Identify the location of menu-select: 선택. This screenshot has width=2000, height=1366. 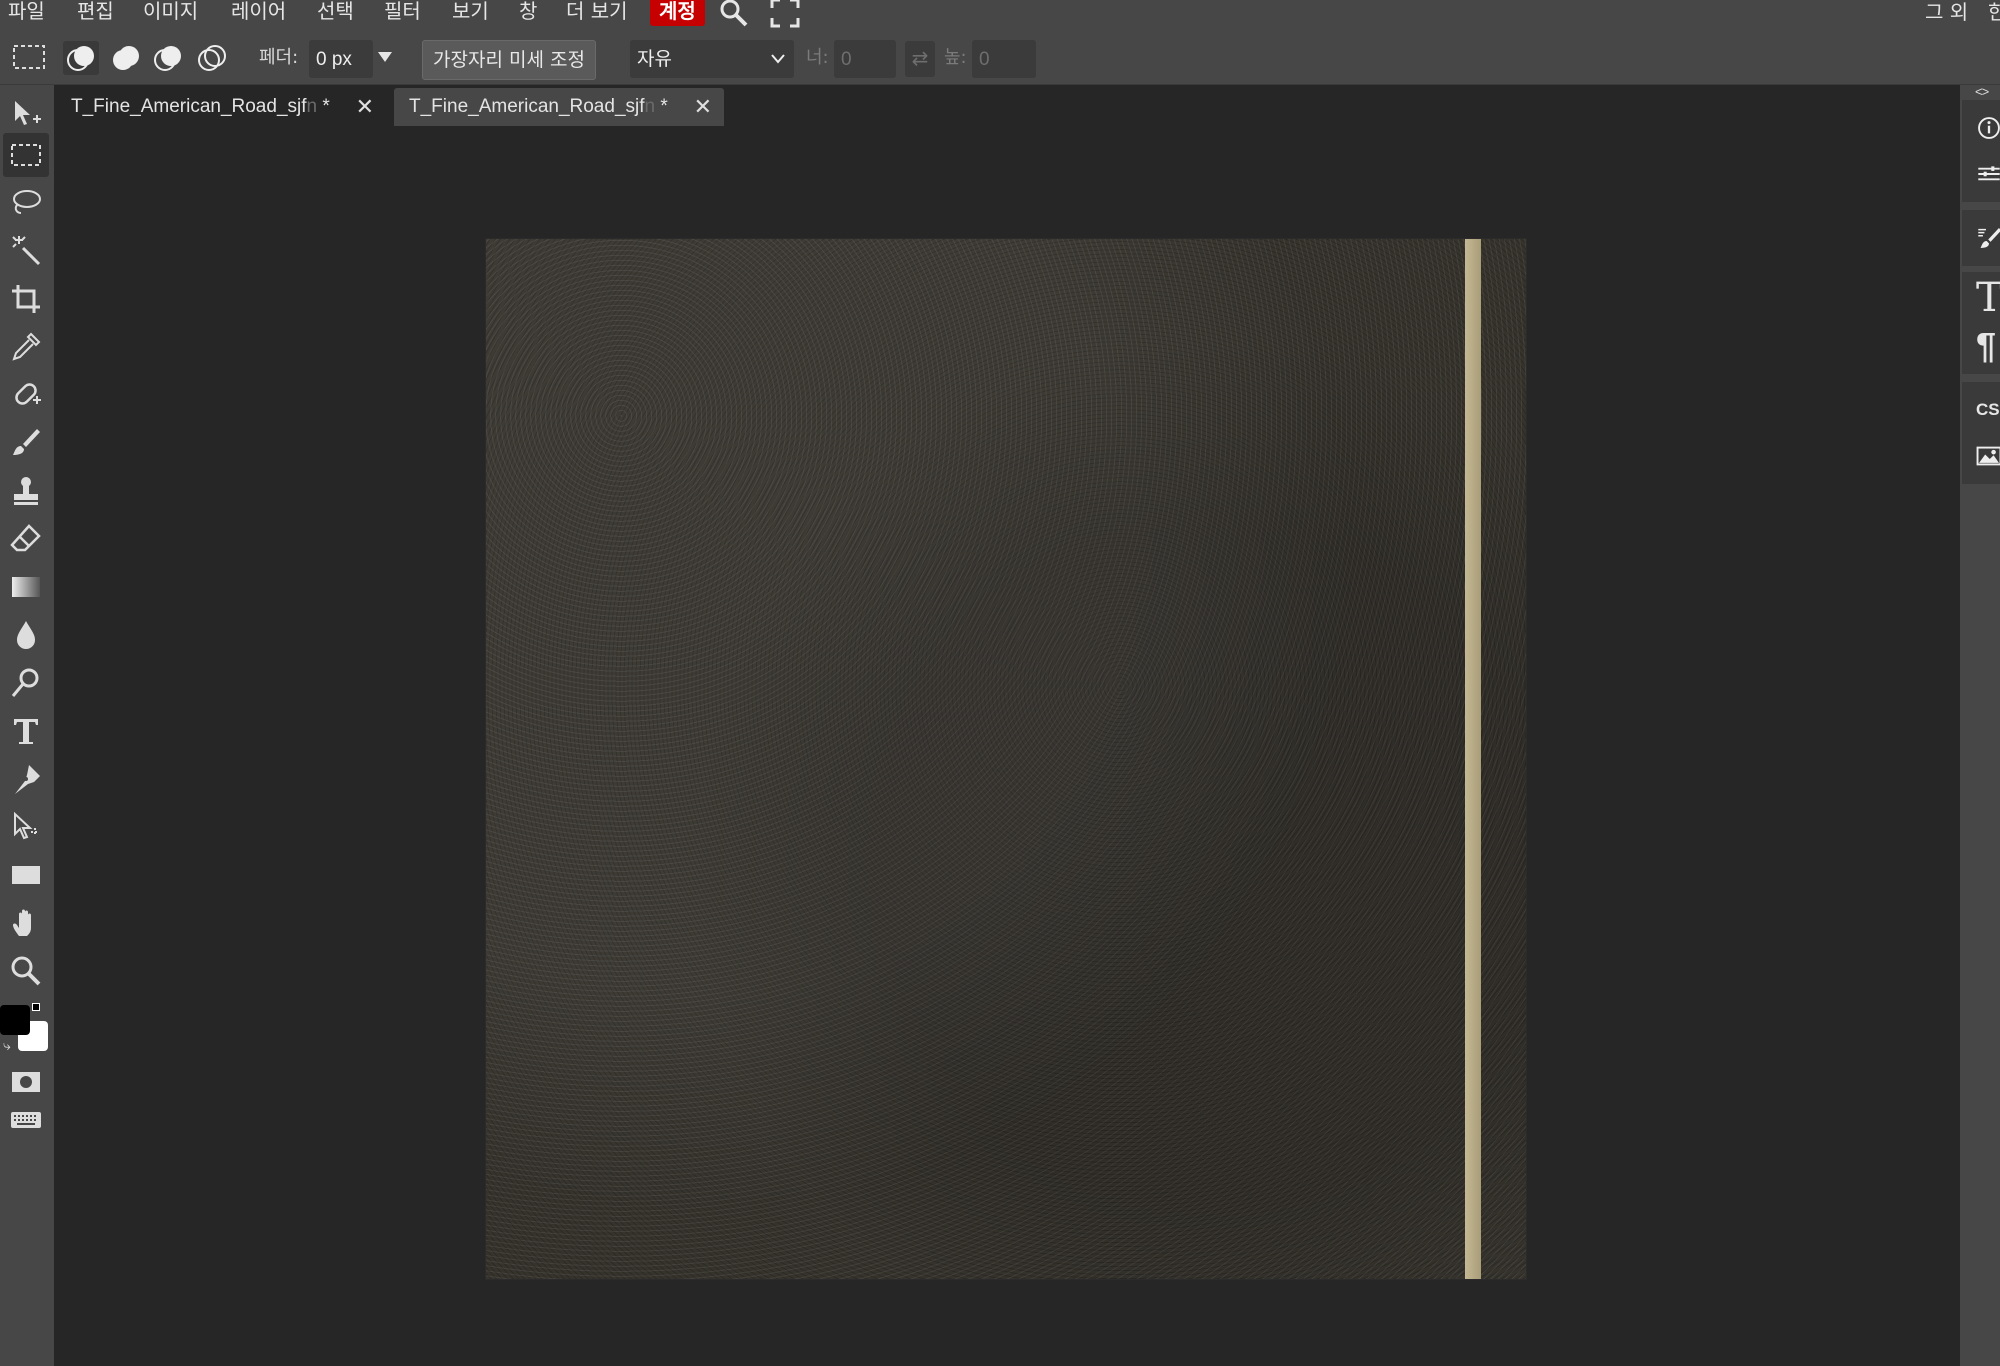
(335, 13).